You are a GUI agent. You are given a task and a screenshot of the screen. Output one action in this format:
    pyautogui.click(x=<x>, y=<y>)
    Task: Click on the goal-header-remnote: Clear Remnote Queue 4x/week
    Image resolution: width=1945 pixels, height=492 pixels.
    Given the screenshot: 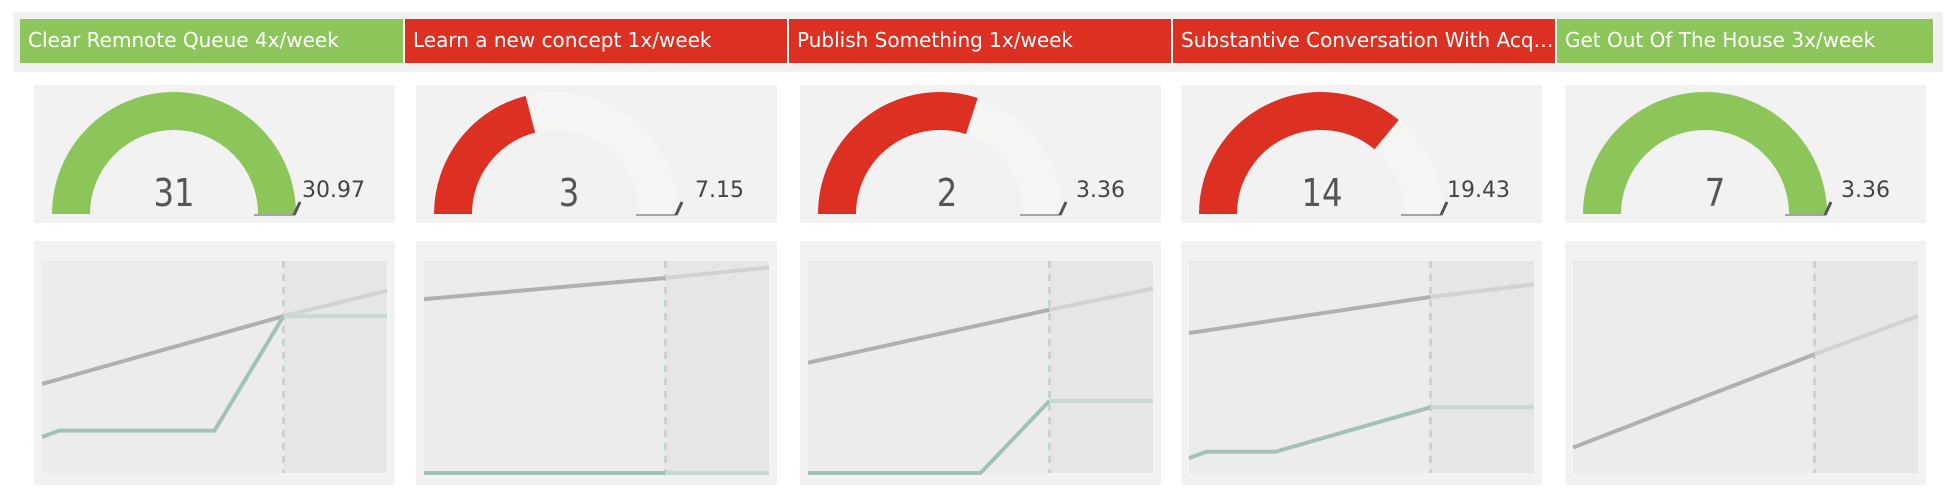 What is the action you would take?
    pyautogui.click(x=212, y=41)
    